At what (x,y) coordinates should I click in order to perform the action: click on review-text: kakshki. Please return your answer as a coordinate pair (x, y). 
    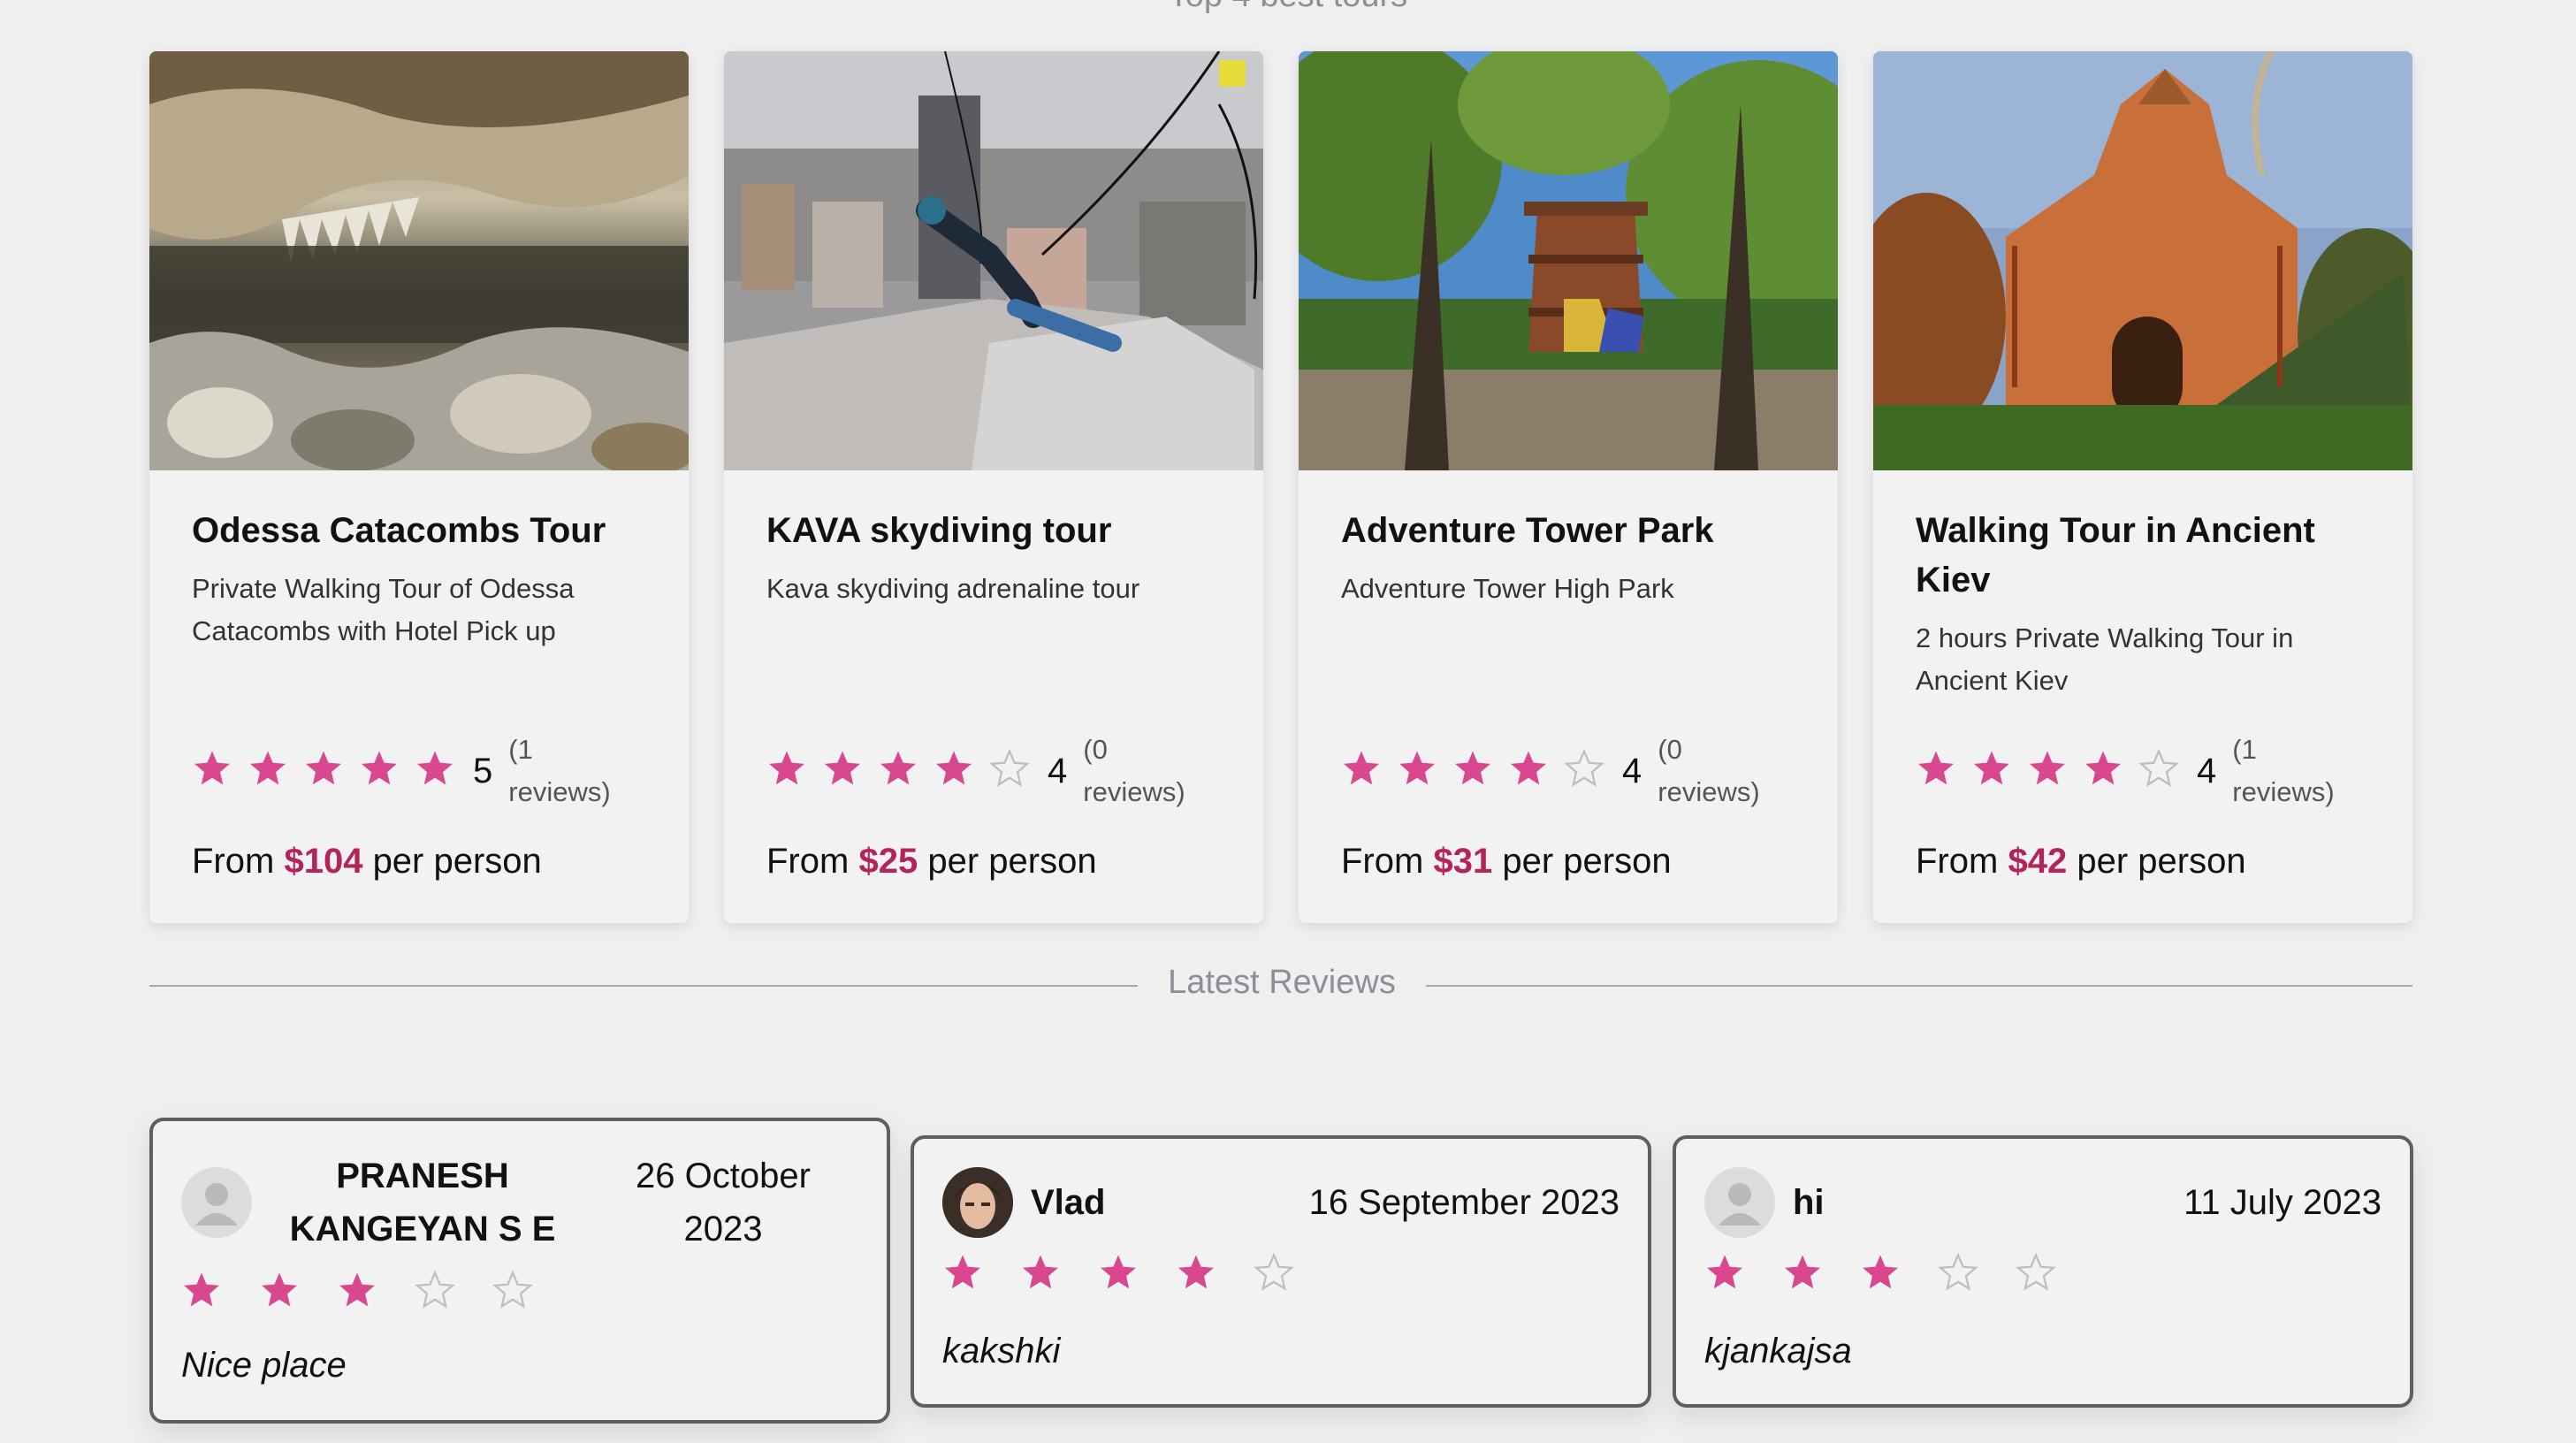
    Looking at the image, I should click on (1001, 1351).